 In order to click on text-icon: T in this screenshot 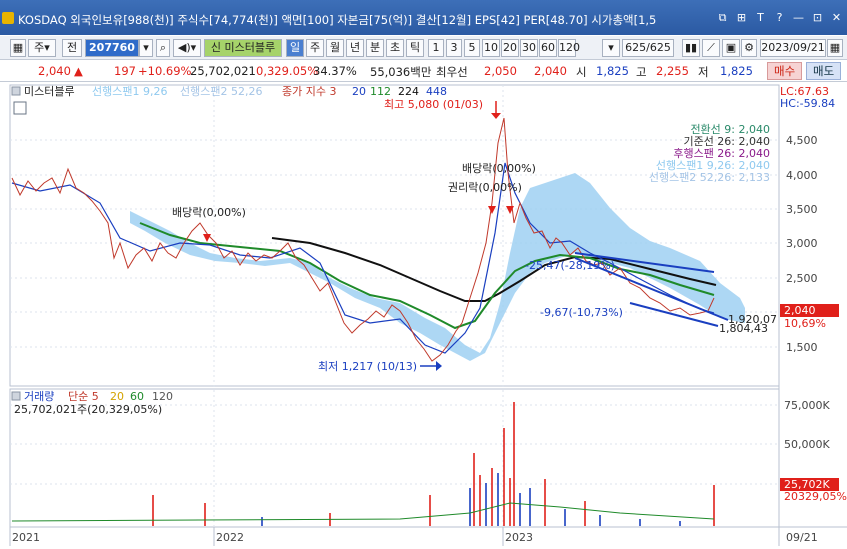, I will do `click(760, 17)`.